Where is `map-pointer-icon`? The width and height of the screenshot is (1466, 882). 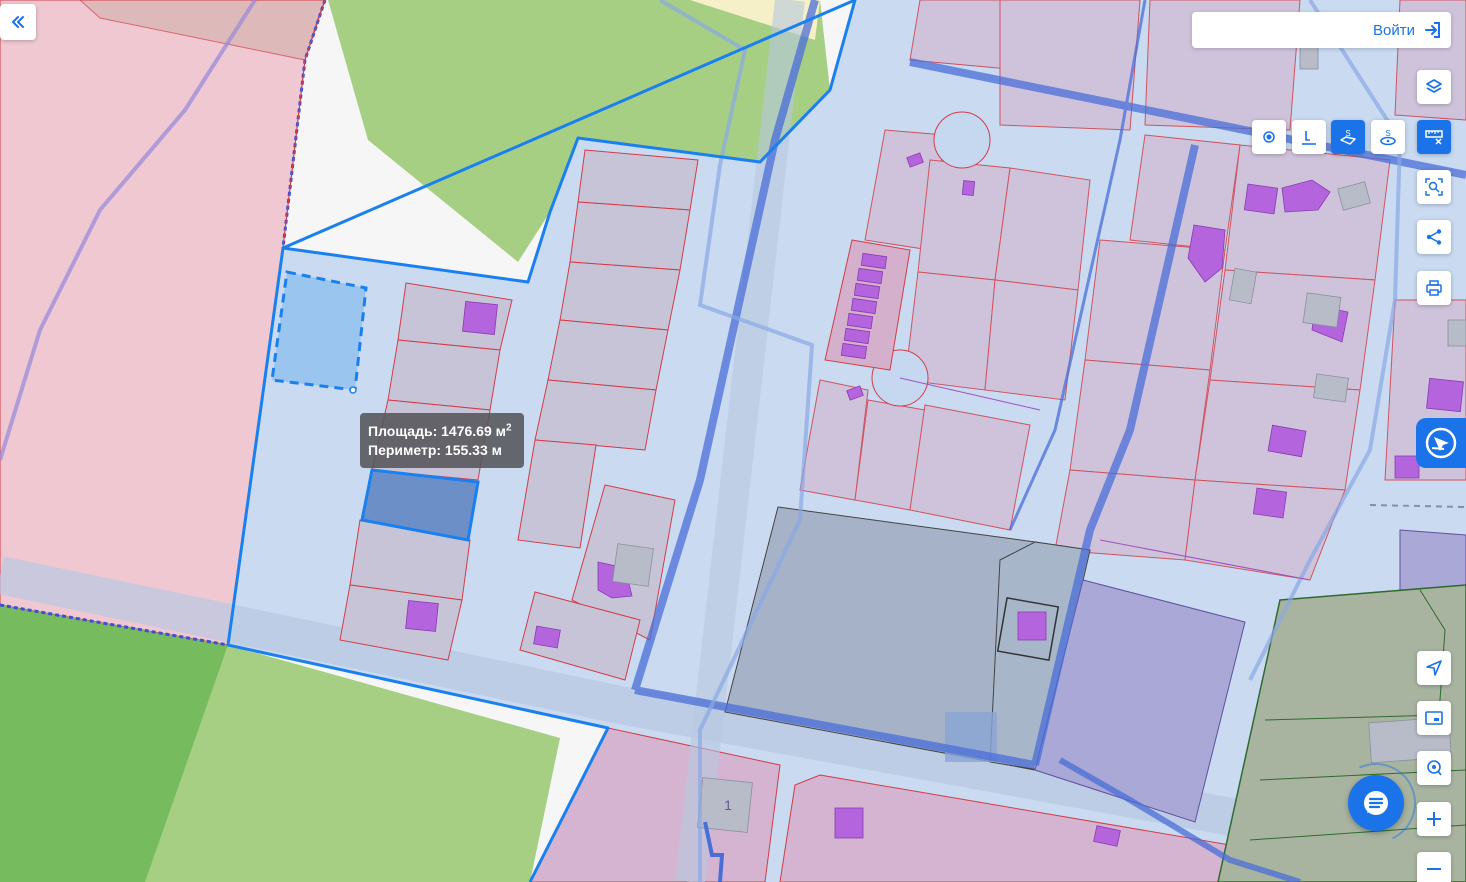 map-pointer-icon is located at coordinates (1441, 443).